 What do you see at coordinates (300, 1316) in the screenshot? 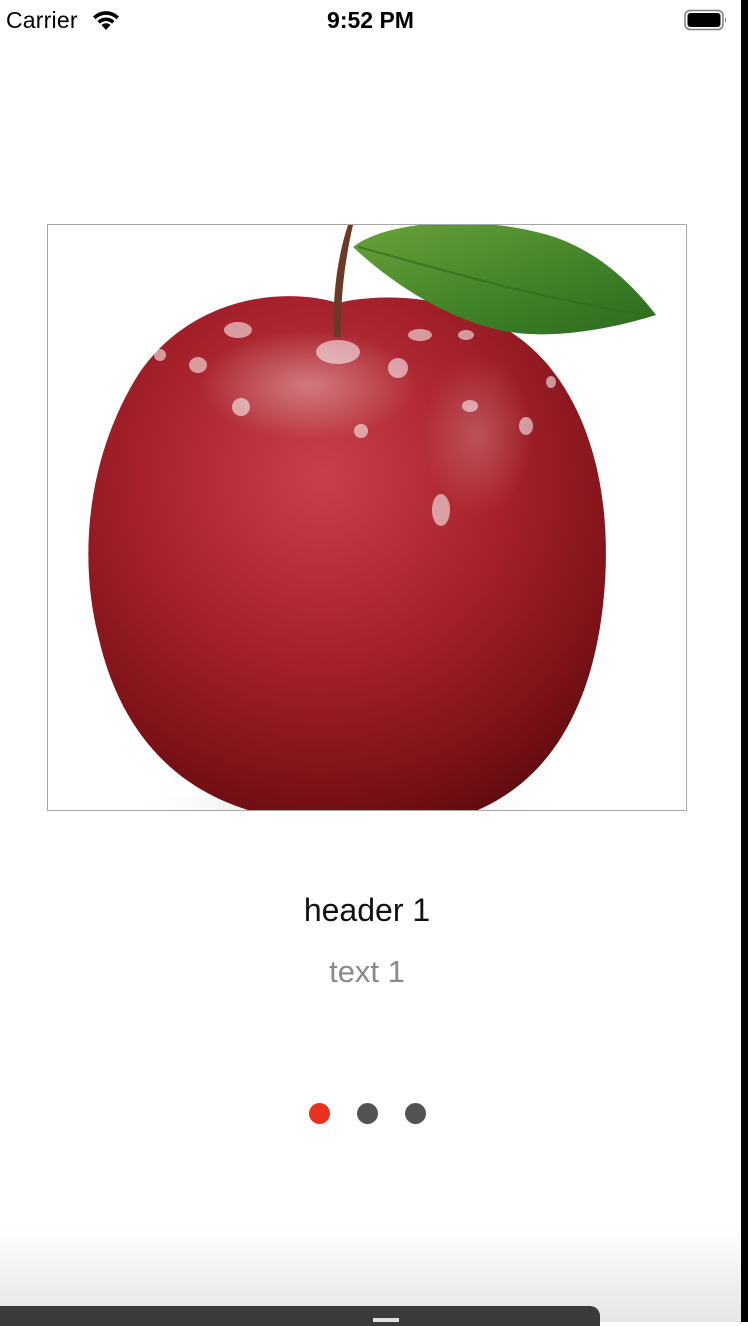
I see `bottom-panel` at bounding box center [300, 1316].